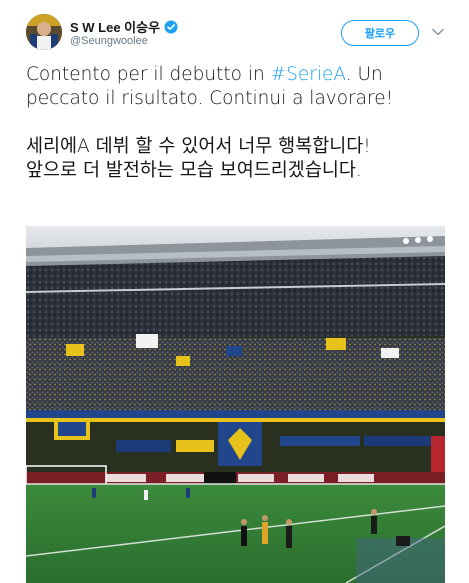 Image resolution: width=469 pixels, height=583 pixels. I want to click on chevron-down-icon, so click(438, 32).